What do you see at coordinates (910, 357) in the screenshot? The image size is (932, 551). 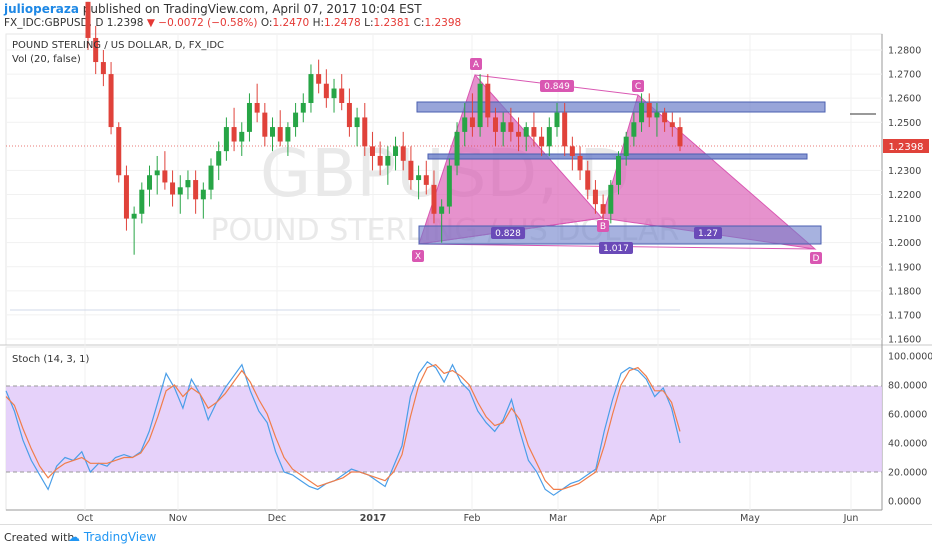 I see `stoch-tick-label: 100.0000` at bounding box center [910, 357].